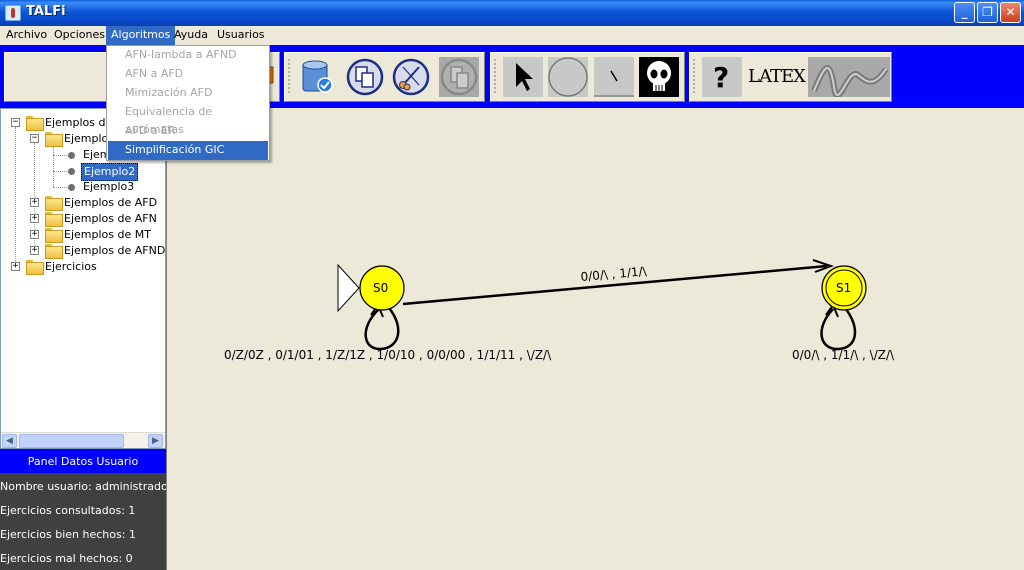 Image resolution: width=1024 pixels, height=570 pixels. Describe the element at coordinates (83, 267) in the screenshot. I see `tree-node-ejercicios: + Ejercicios` at that location.